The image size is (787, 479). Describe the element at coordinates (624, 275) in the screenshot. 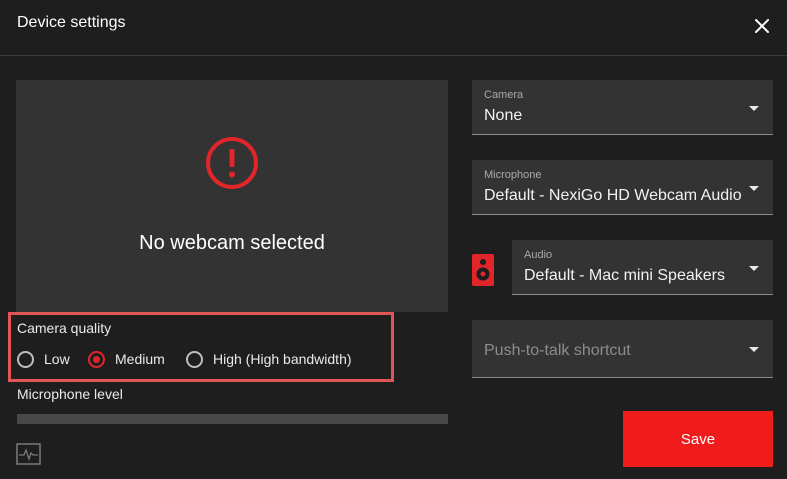

I see `audio-select-value: Default - Mac mini Speakers` at that location.